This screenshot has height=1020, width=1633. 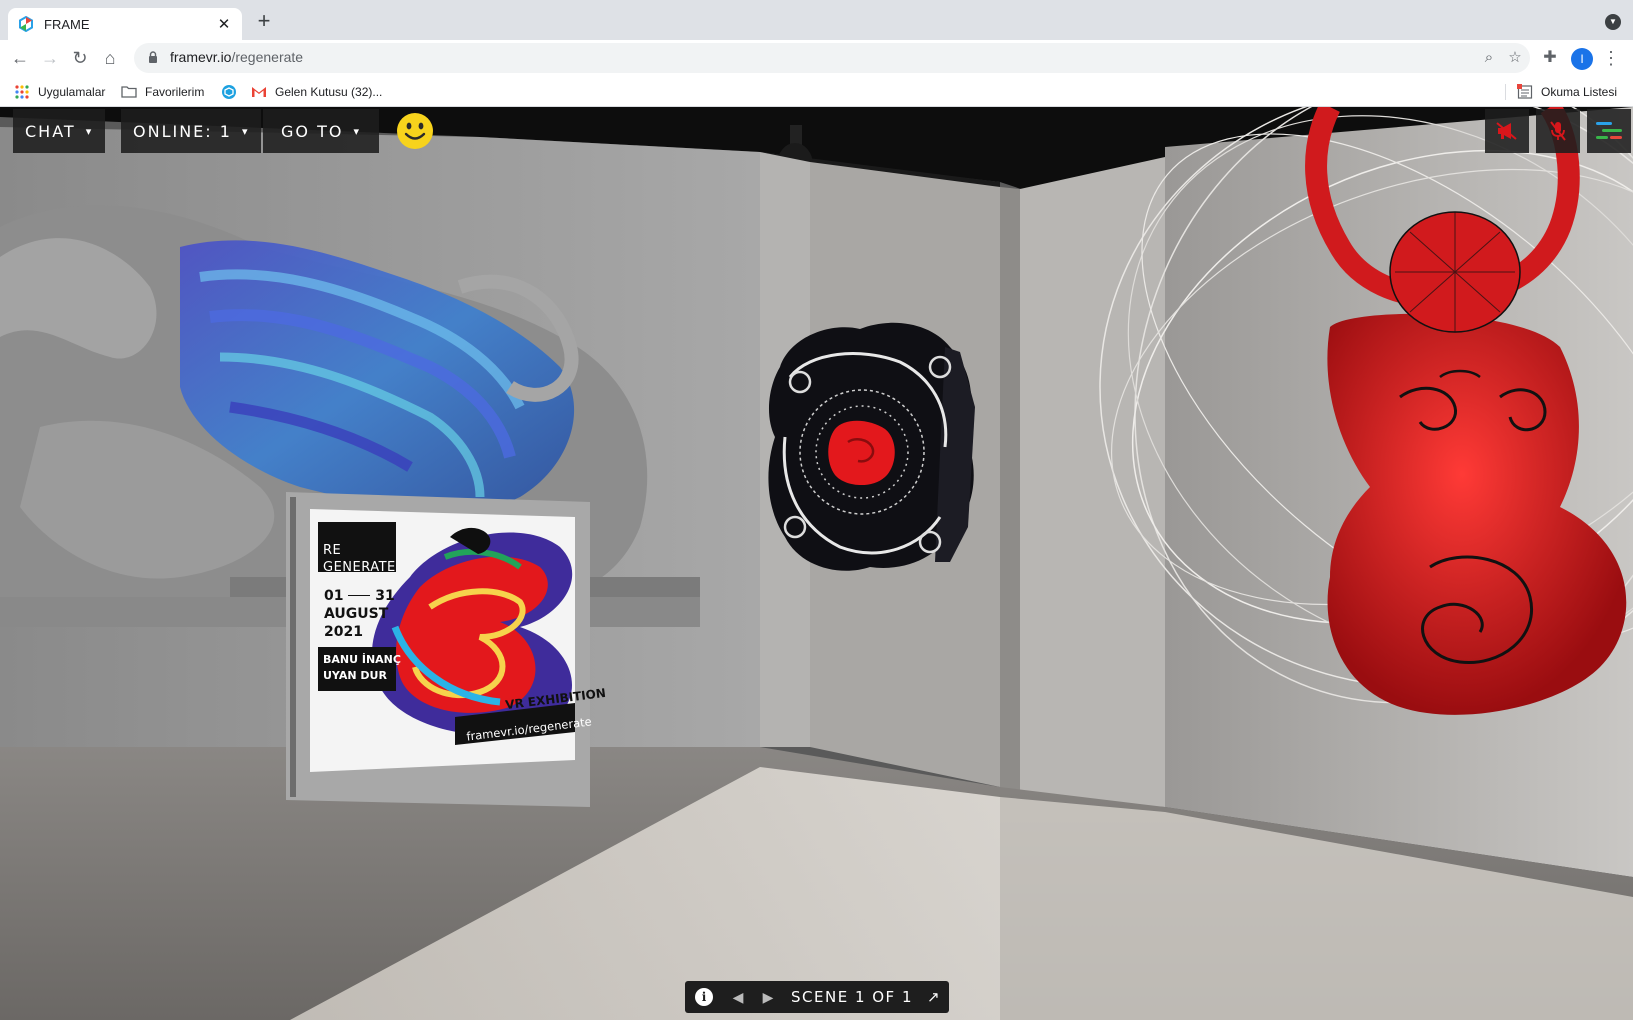 What do you see at coordinates (50, 58) in the screenshot?
I see `forward-icon: →` at bounding box center [50, 58].